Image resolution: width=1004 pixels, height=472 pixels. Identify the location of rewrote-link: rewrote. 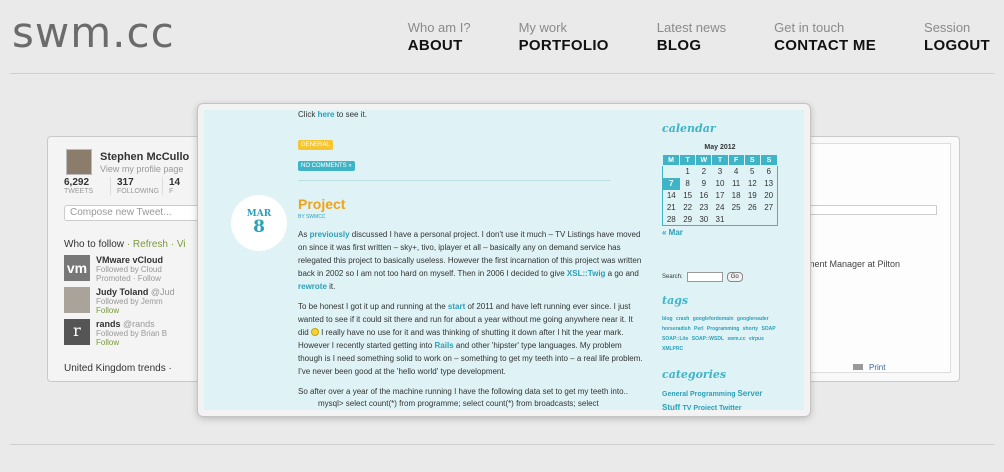
(312, 286).